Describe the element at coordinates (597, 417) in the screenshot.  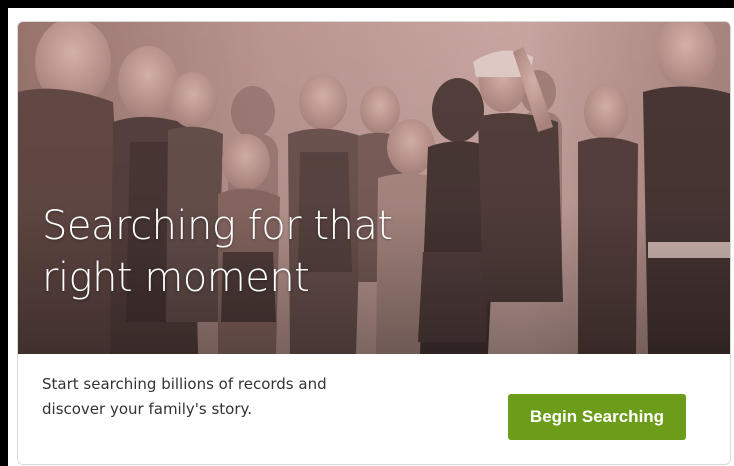
I see `begin-searching-button: Begin Searching` at that location.